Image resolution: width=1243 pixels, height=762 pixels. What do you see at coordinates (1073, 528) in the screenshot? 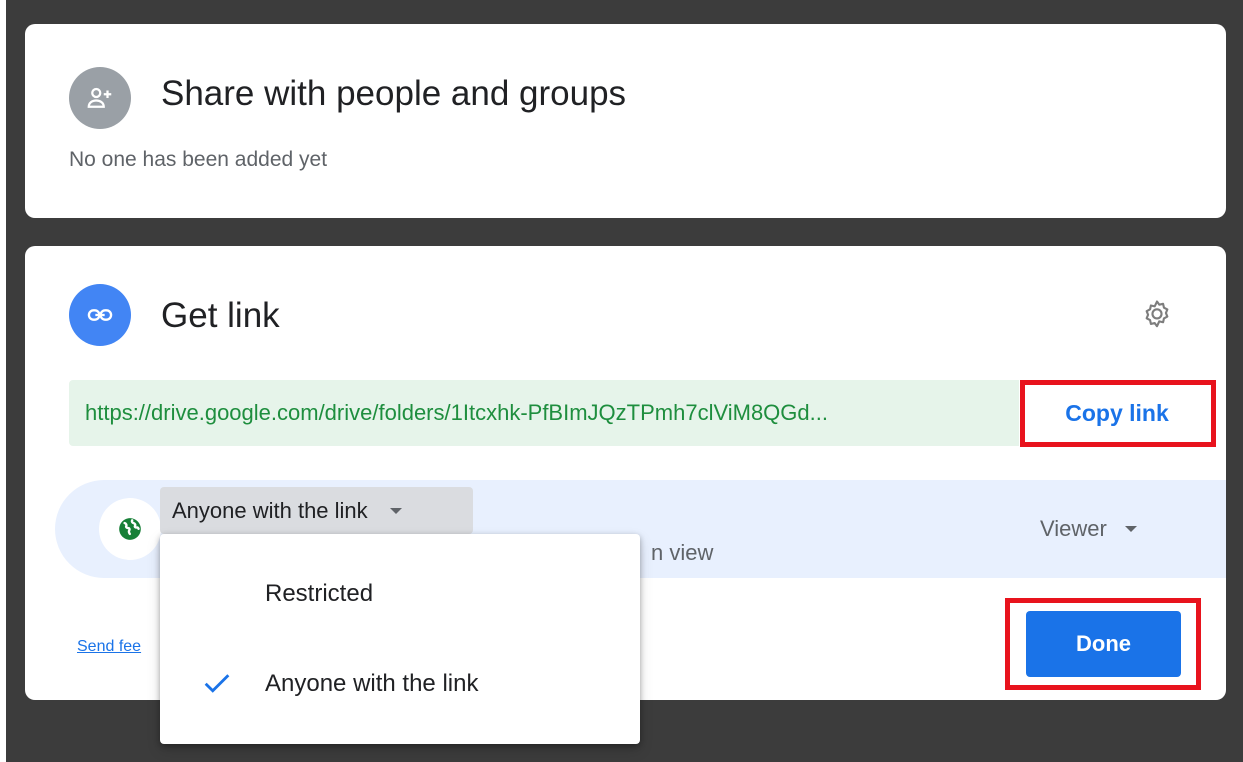
I see `role-label: Viewer` at bounding box center [1073, 528].